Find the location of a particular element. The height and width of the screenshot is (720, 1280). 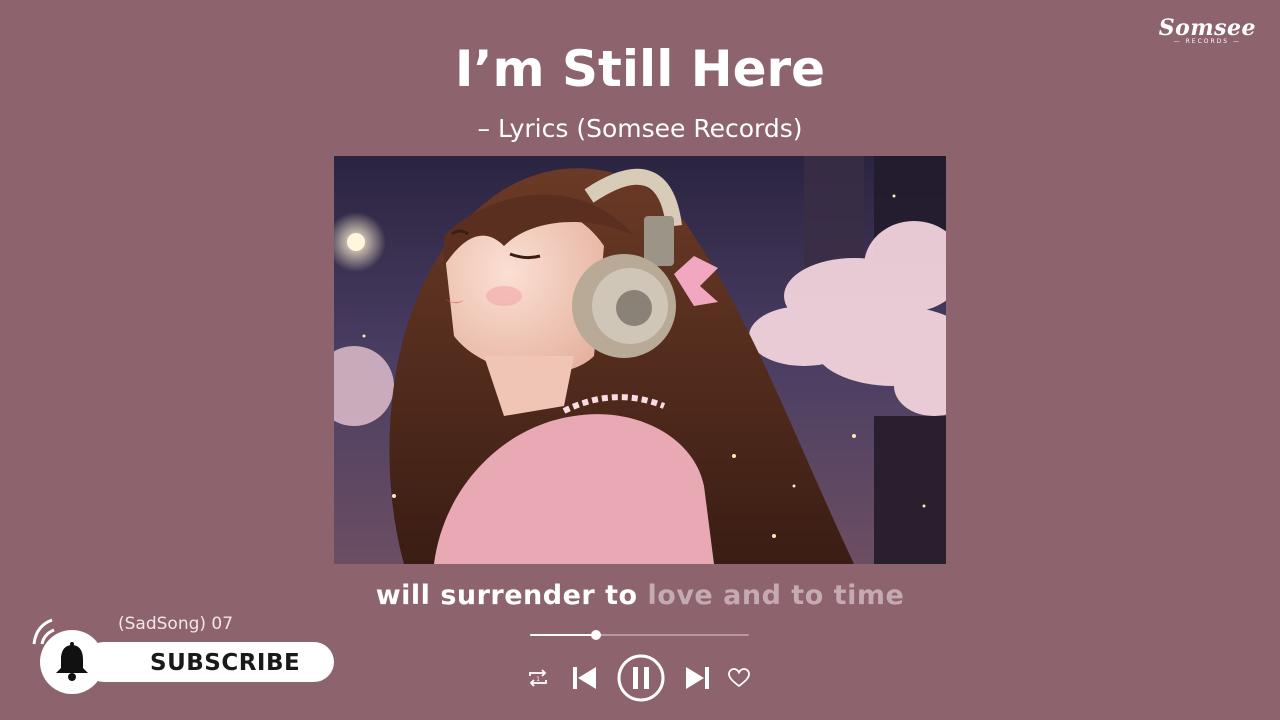

svg-text: 1 is located at coordinates (538, 679).